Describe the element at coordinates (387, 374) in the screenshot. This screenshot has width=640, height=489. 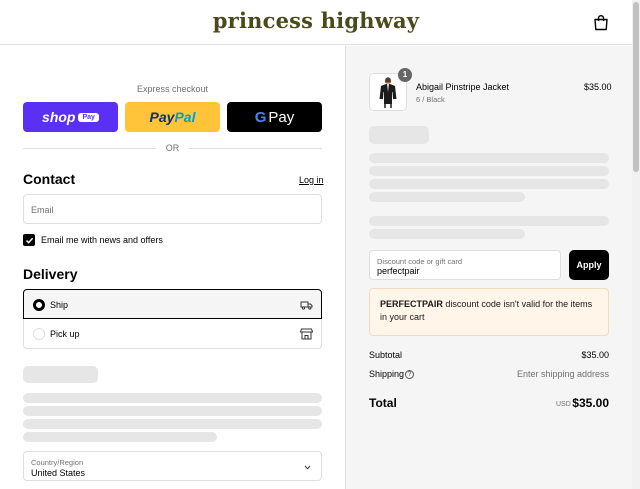
I see `shipping-label: Shipping` at that location.